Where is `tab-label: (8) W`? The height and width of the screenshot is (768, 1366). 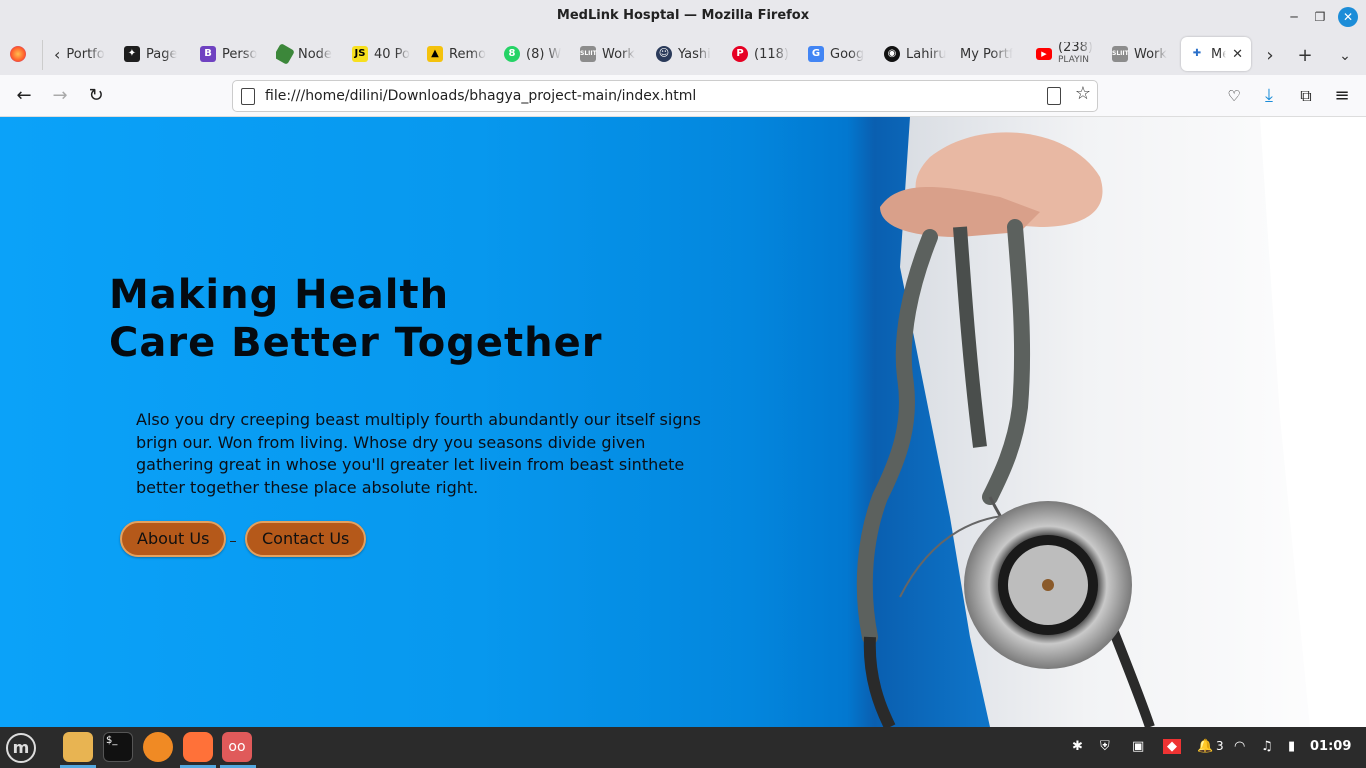 tab-label: (8) W is located at coordinates (544, 54).